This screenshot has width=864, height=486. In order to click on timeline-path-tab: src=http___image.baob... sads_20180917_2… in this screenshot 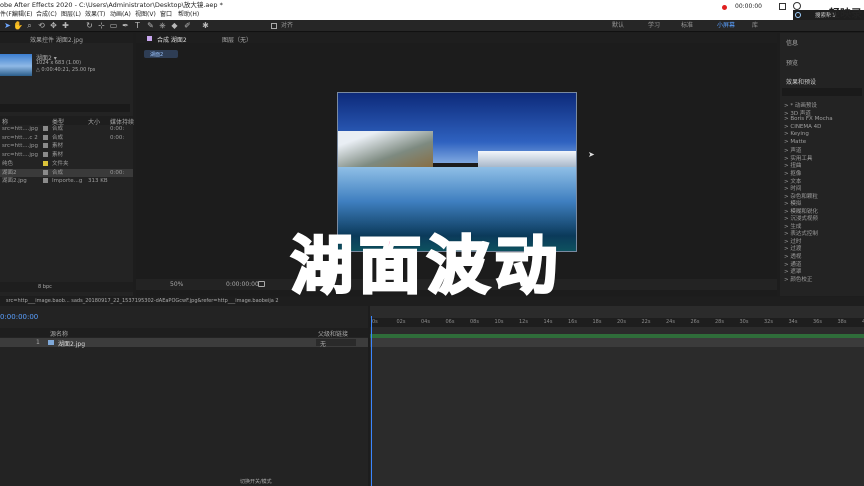, I will do `click(142, 301)`.